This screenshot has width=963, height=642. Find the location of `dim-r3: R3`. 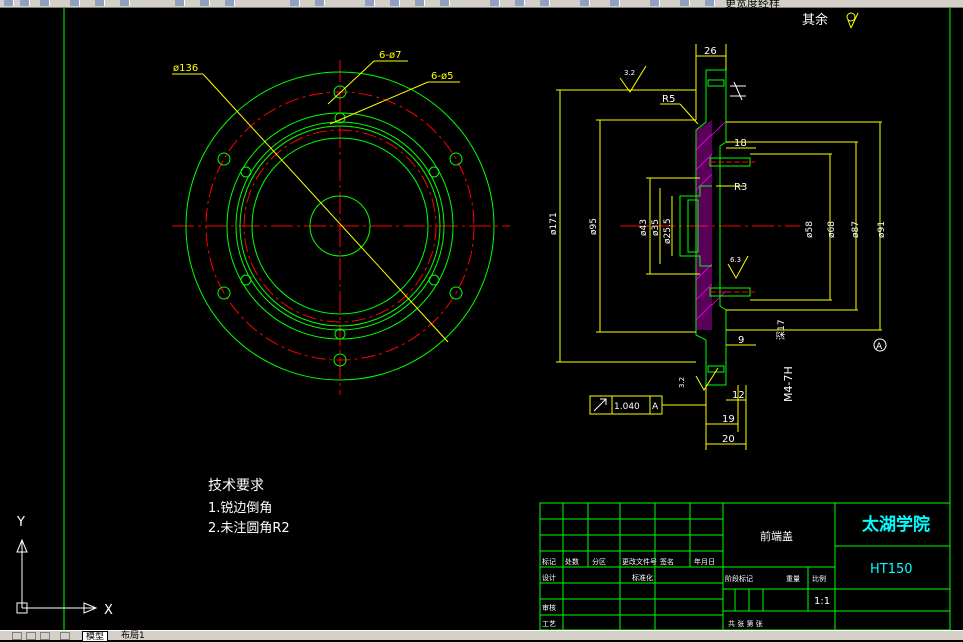

dim-r3: R3 is located at coordinates (740, 187).